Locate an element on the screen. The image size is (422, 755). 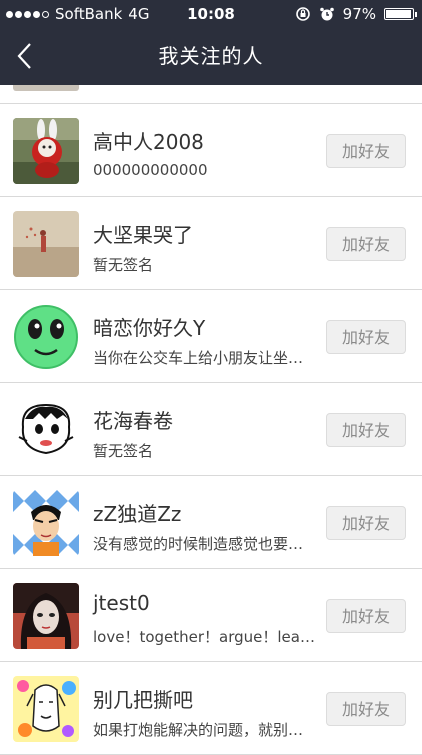
list-item: 花海春卷 暂无签名 加好友 is located at coordinates (211, 429).